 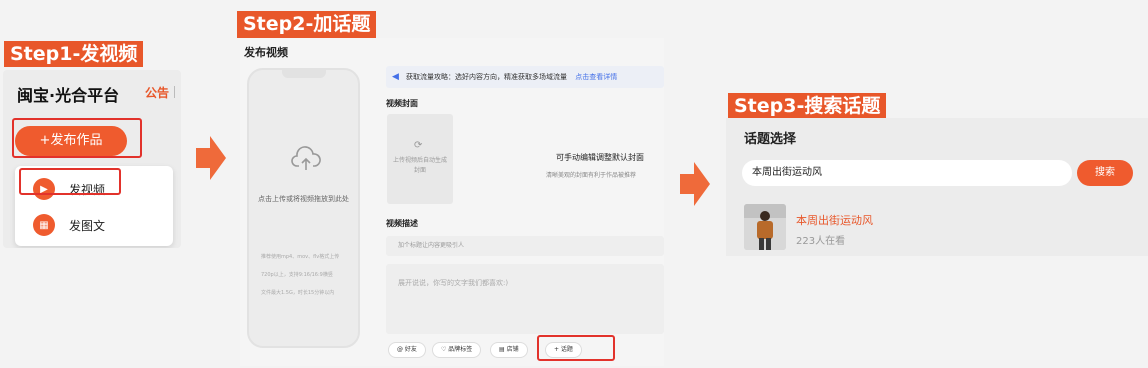 What do you see at coordinates (821, 241) in the screenshot?
I see `topic-viewer-count: 223人在看` at bounding box center [821, 241].